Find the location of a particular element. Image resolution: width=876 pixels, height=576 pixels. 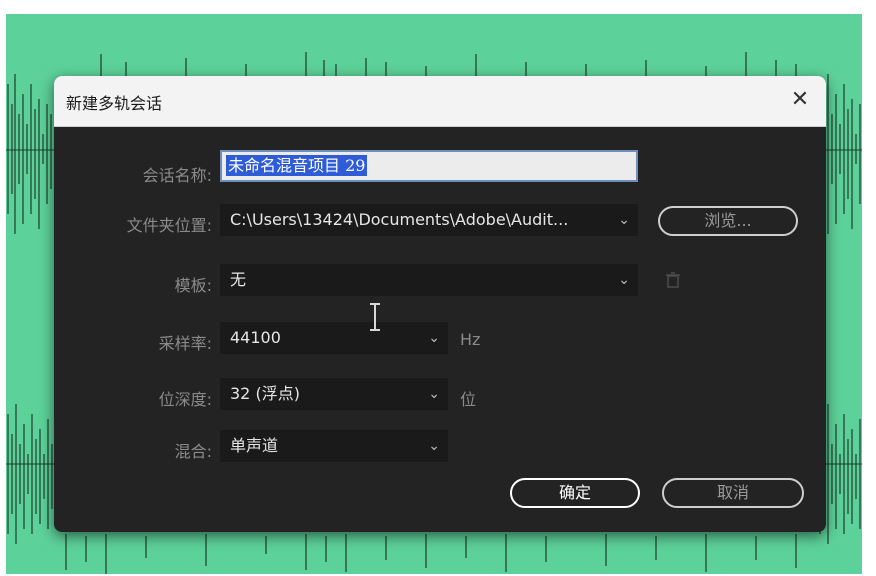

bit-depth-dropdown: 32 (浮点) ⌄ is located at coordinates (334, 394).